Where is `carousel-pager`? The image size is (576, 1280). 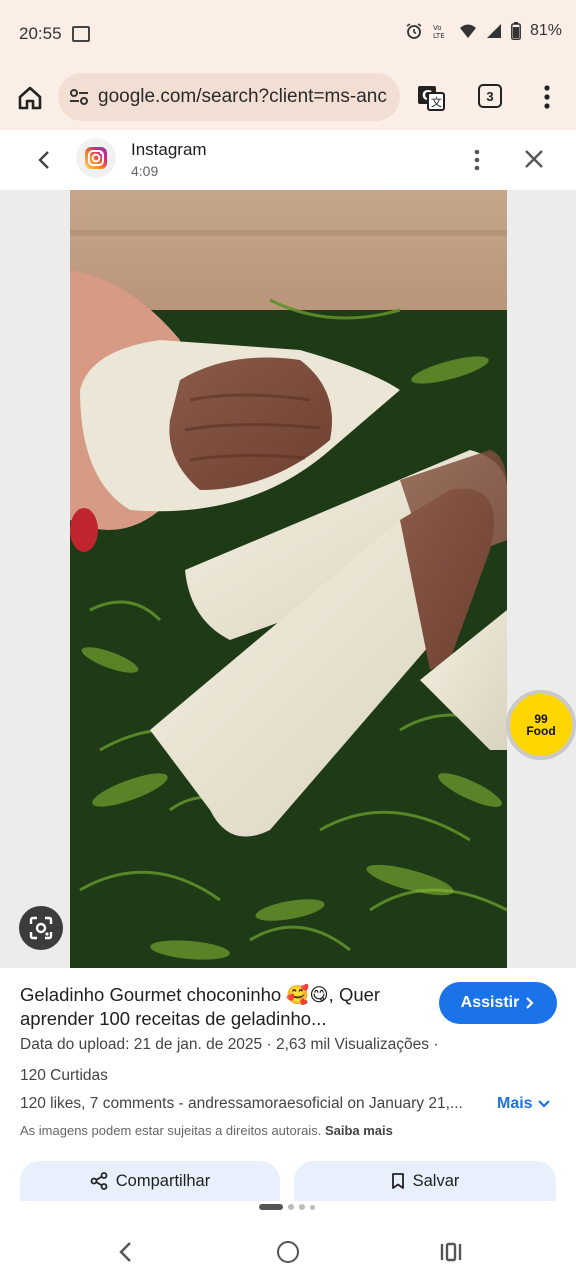
carousel-pager is located at coordinates (287, 1207).